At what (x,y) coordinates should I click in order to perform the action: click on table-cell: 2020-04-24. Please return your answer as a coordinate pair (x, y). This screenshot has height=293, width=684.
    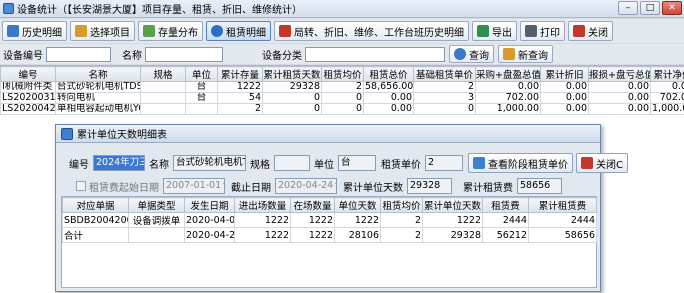
    Looking at the image, I should click on (209, 235).